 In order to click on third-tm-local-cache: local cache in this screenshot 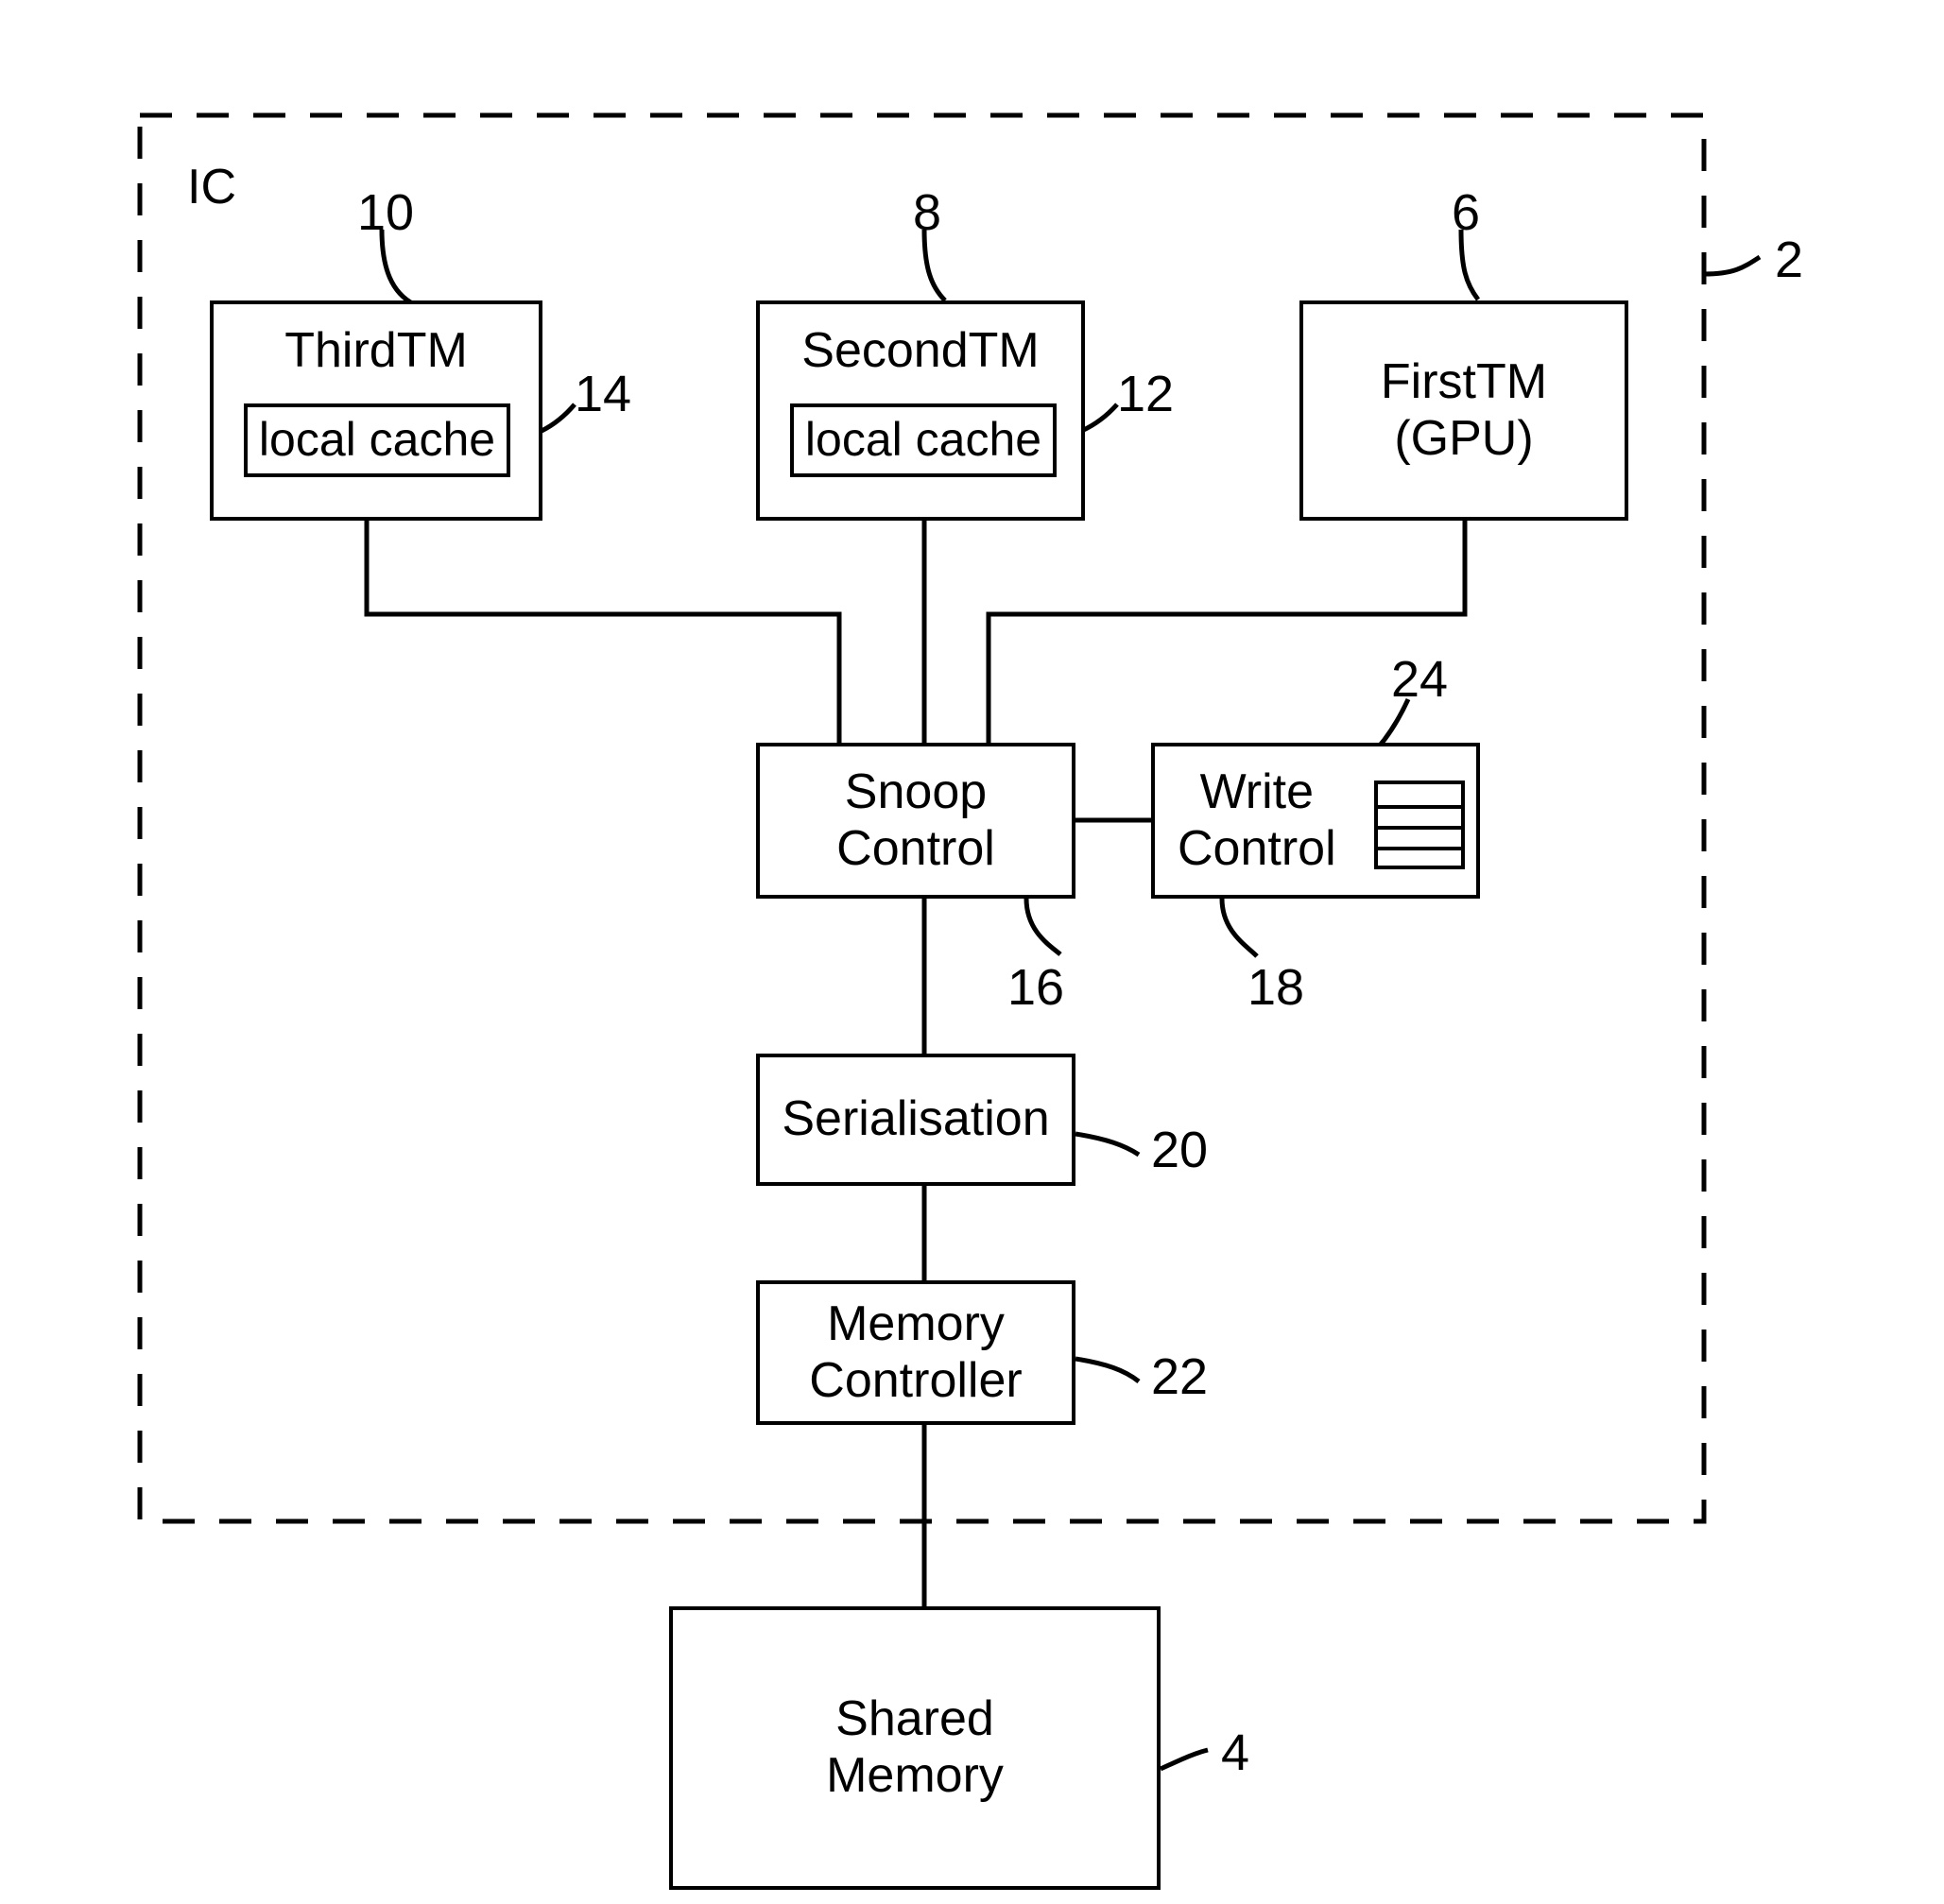, I will do `click(377, 440)`.